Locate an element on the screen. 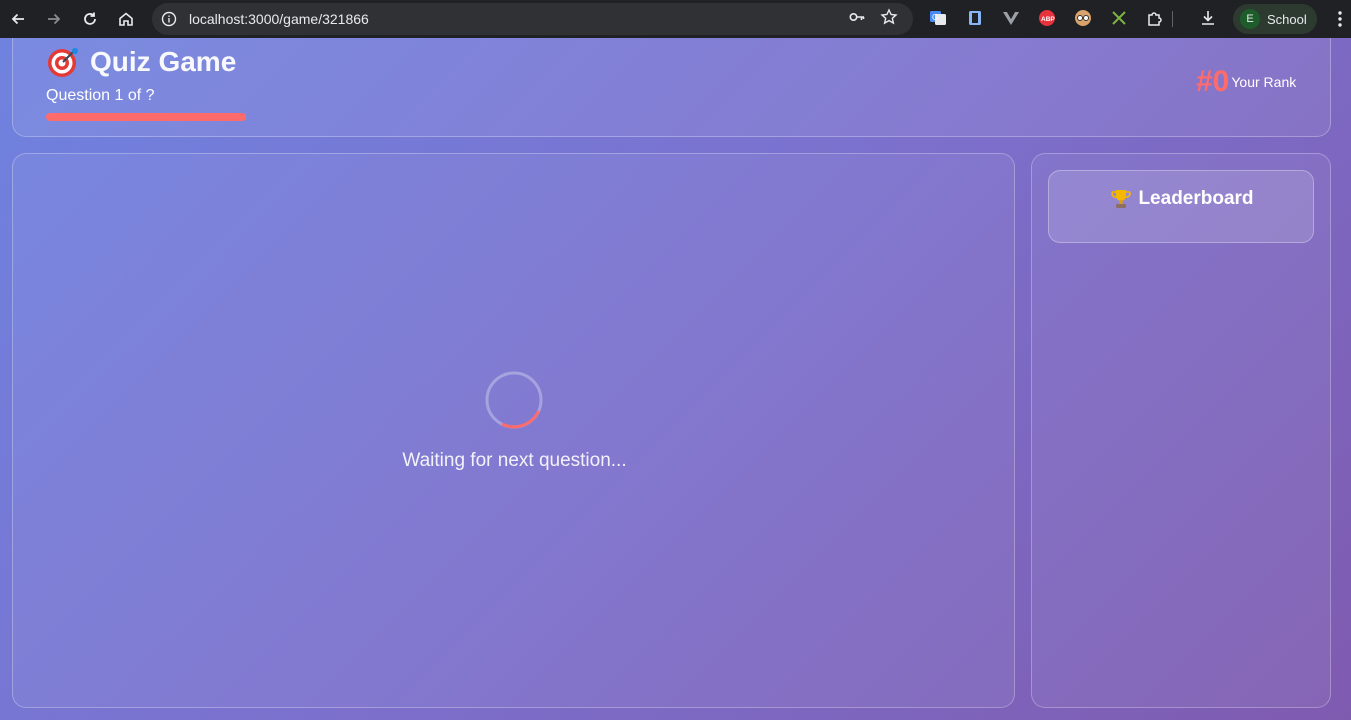  forward-arrow-icon is located at coordinates (54, 19).